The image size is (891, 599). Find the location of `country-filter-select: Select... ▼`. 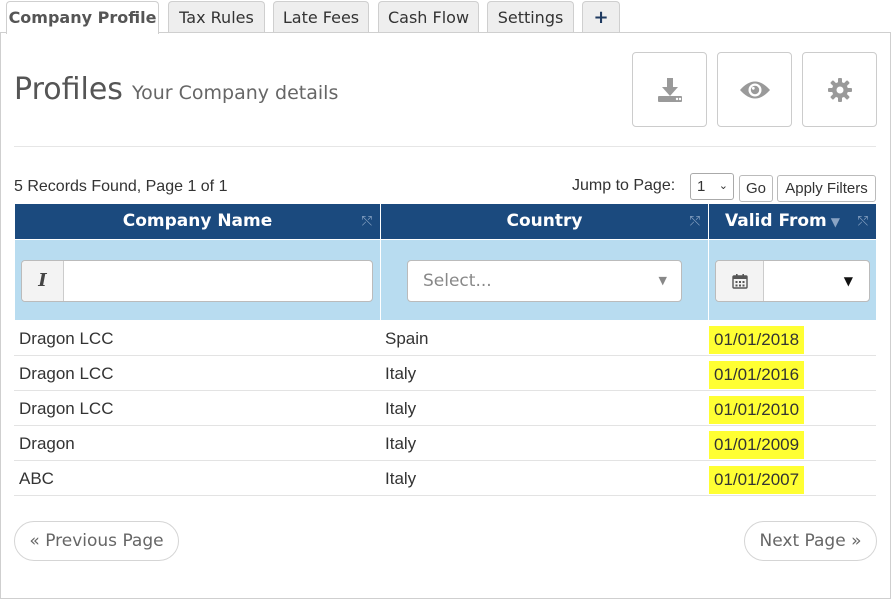

country-filter-select: Select... ▼ is located at coordinates (544, 281).